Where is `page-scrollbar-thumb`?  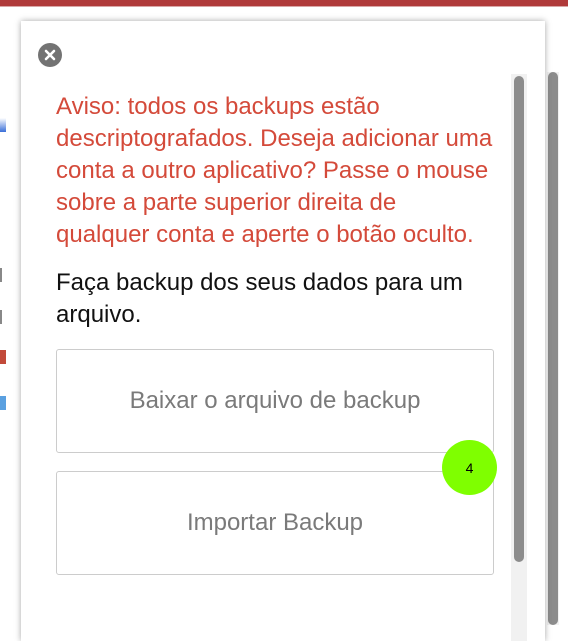
page-scrollbar-thumb is located at coordinates (553, 348).